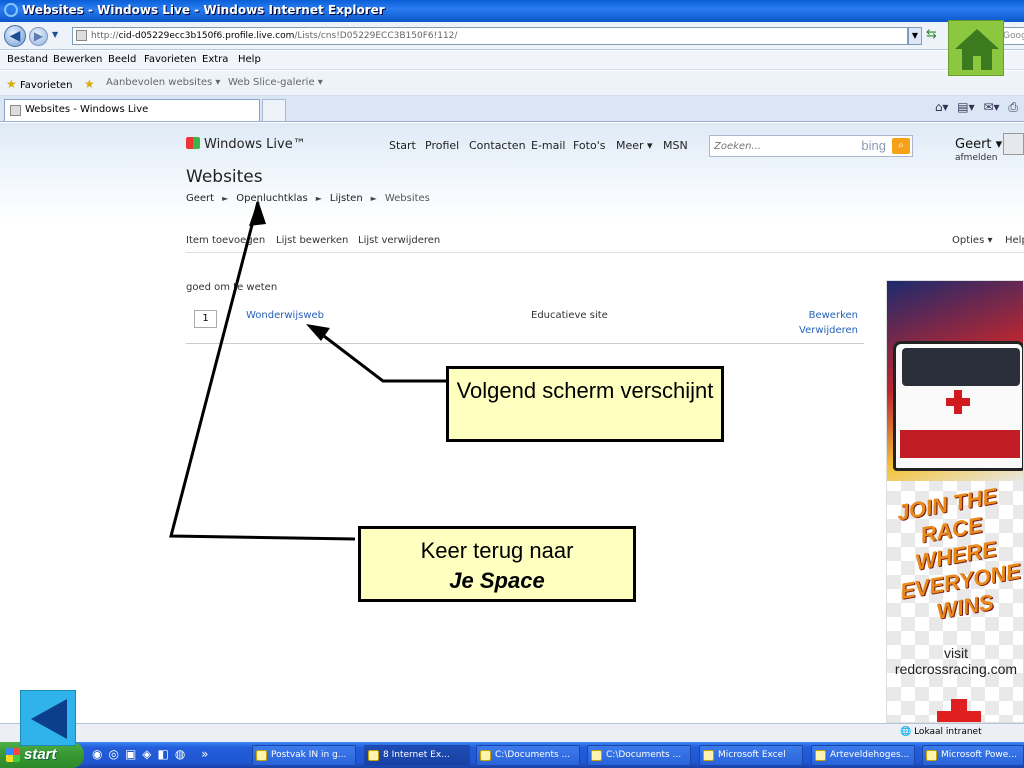  Describe the element at coordinates (215, 59) in the screenshot. I see `menu-extra: Extra` at that location.